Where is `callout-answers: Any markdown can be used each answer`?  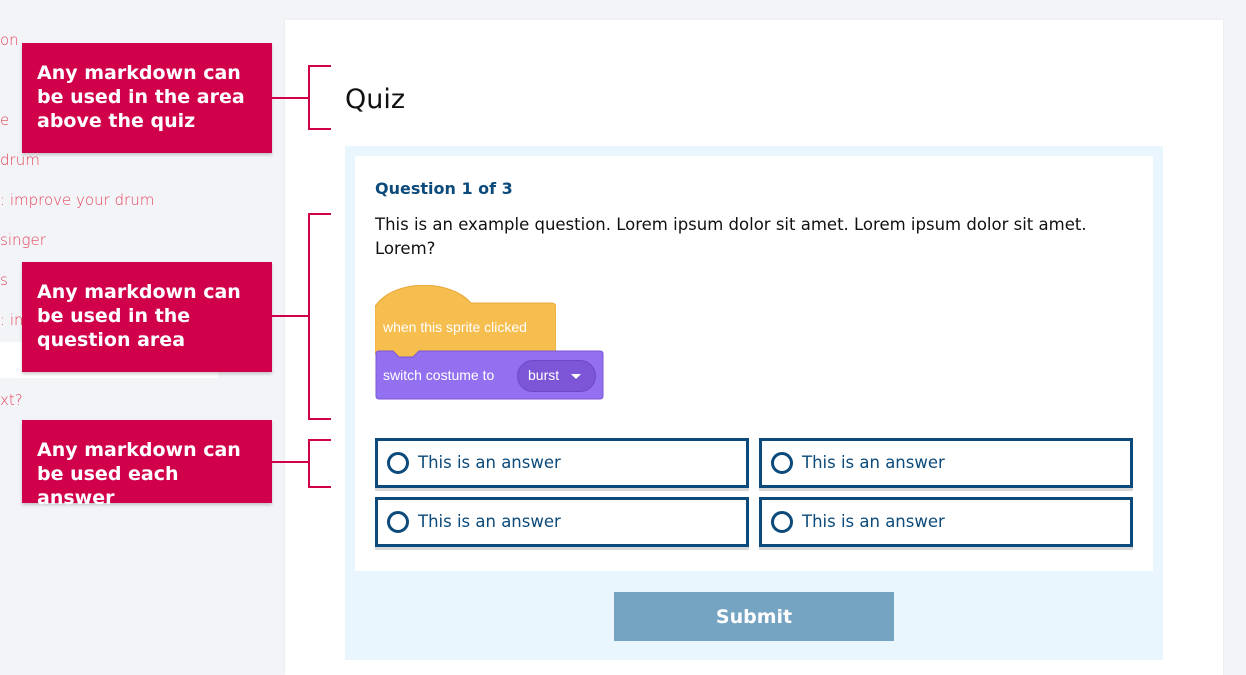
callout-answers: Any markdown can be used each answer is located at coordinates (147, 464).